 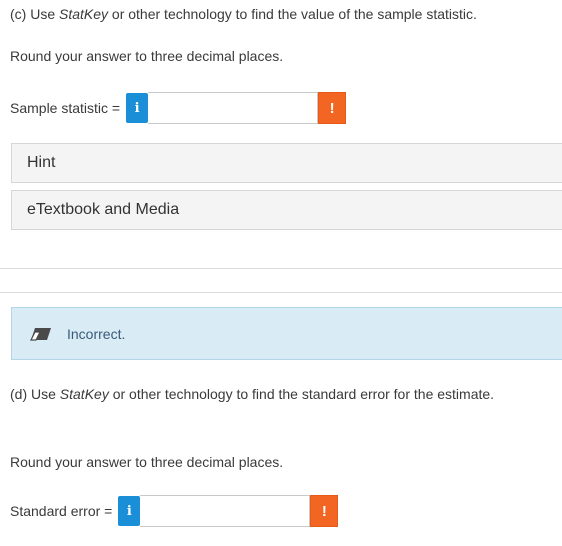 What do you see at coordinates (286, 210) in the screenshot?
I see `etextbook-media-accordion: eTextbook and Media` at bounding box center [286, 210].